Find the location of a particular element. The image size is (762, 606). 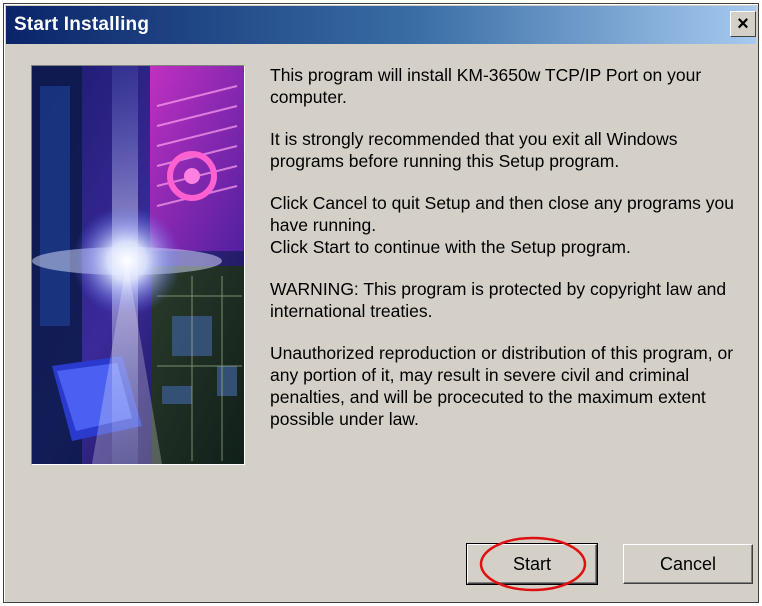

start-button: Start is located at coordinates (532, 564).